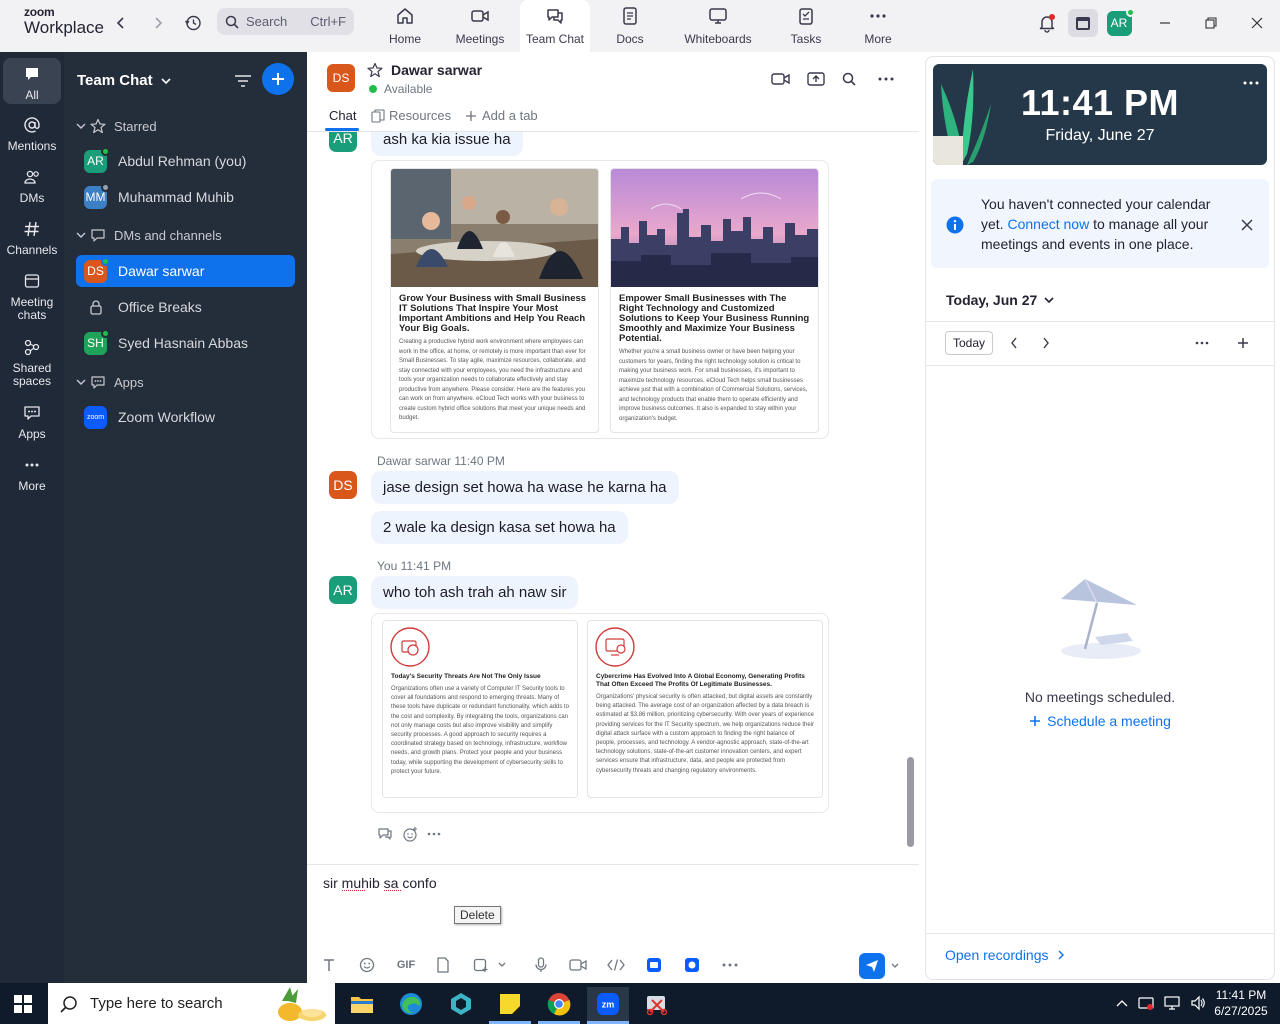  Describe the element at coordinates (191, 1003) in the screenshot. I see `taskbar-search-box: Type here to search` at that location.